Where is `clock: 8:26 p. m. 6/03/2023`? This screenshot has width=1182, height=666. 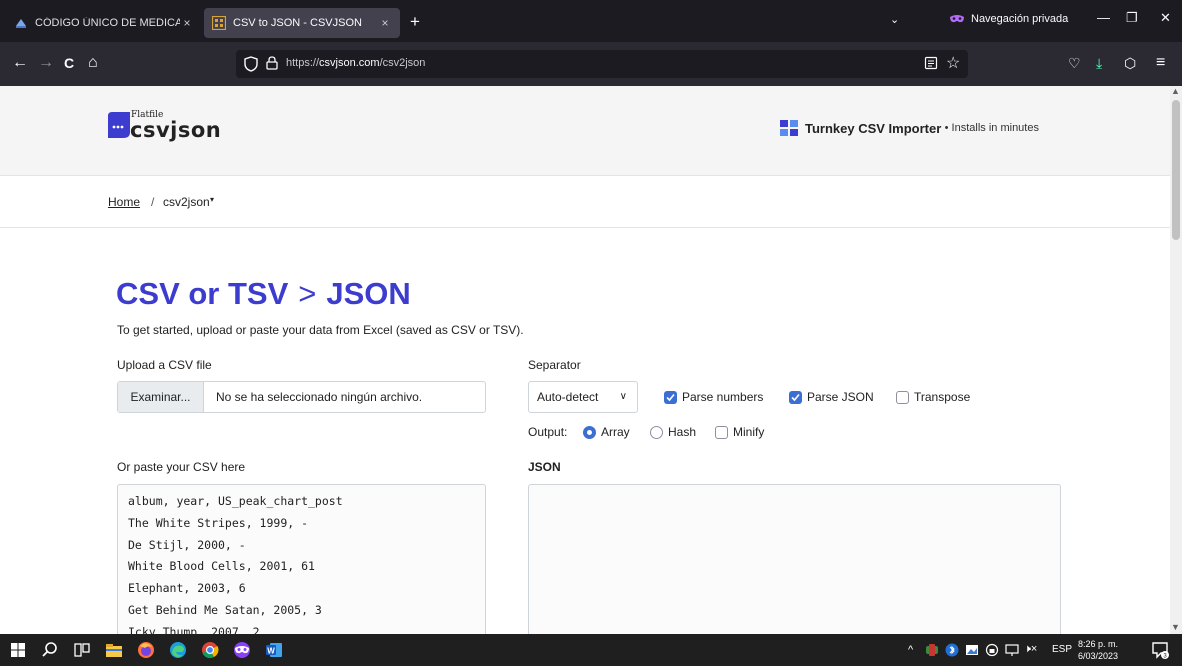
clock: 8:26 p. m. 6/03/2023 is located at coordinates (1098, 650).